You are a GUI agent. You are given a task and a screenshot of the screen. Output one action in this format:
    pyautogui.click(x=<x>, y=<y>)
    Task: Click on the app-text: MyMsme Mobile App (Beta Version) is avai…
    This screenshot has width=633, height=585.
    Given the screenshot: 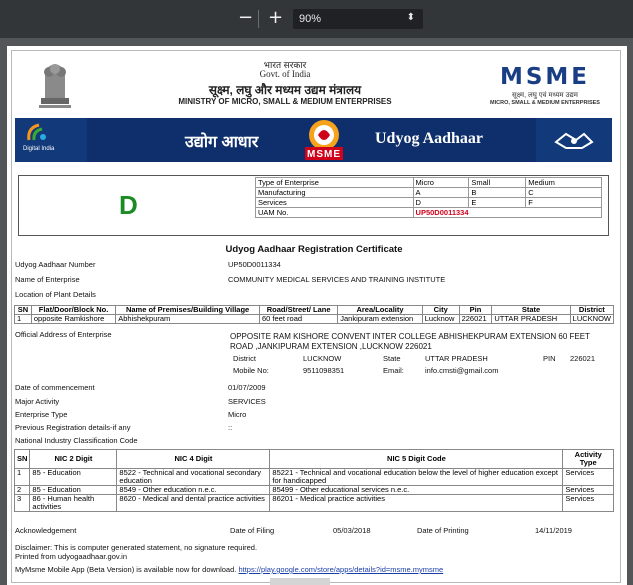 What is the action you would take?
    pyautogui.click(x=126, y=569)
    